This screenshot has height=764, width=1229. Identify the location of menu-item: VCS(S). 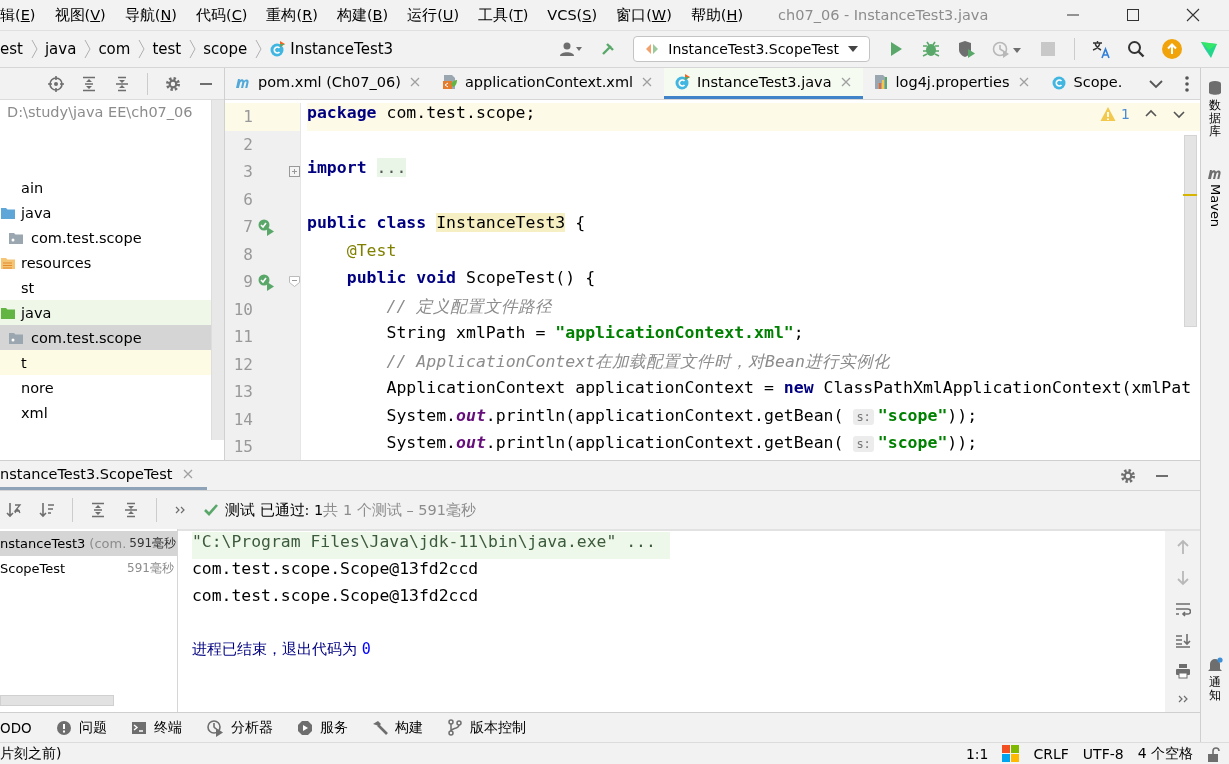
(572, 15).